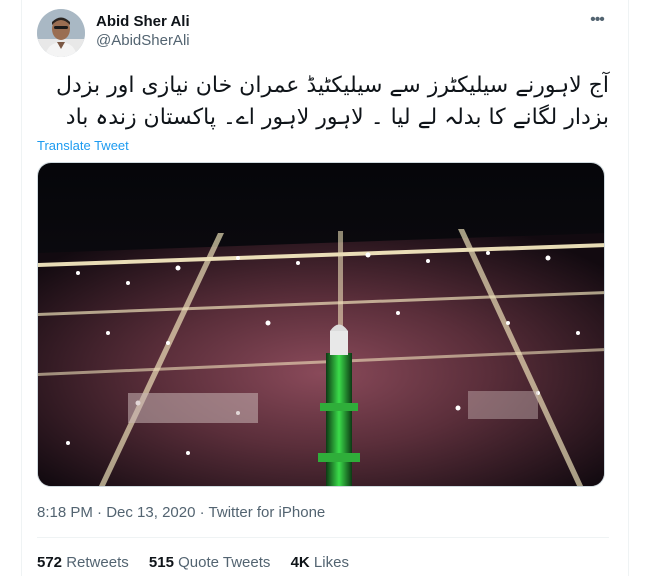 Image resolution: width=651 pixels, height=576 pixels. What do you see at coordinates (21, 288) in the screenshot?
I see `column-border-left` at bounding box center [21, 288].